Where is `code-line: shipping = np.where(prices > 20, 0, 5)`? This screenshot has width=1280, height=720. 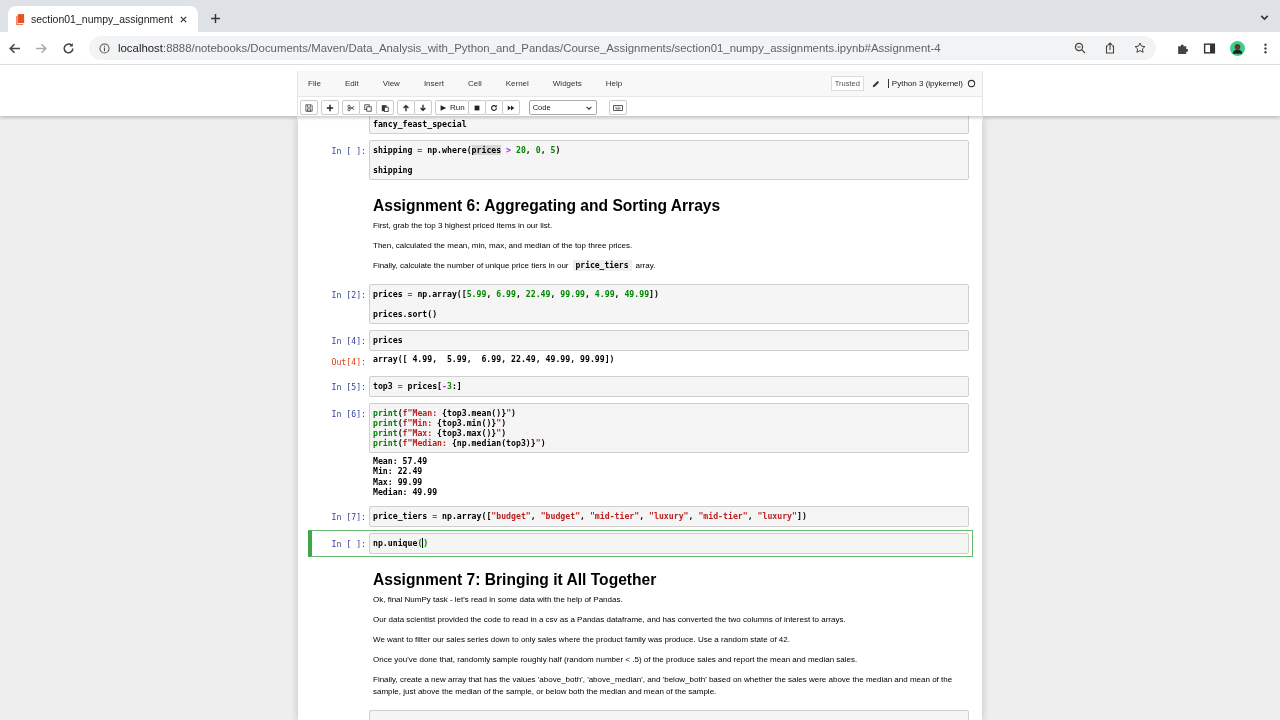
code-line: shipping = np.where(prices > 20, 0, 5) is located at coordinates (467, 150).